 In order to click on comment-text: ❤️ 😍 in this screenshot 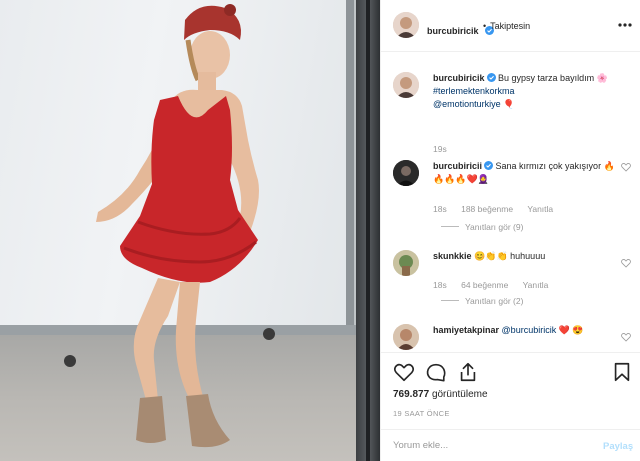, I will do `click(571, 330)`.